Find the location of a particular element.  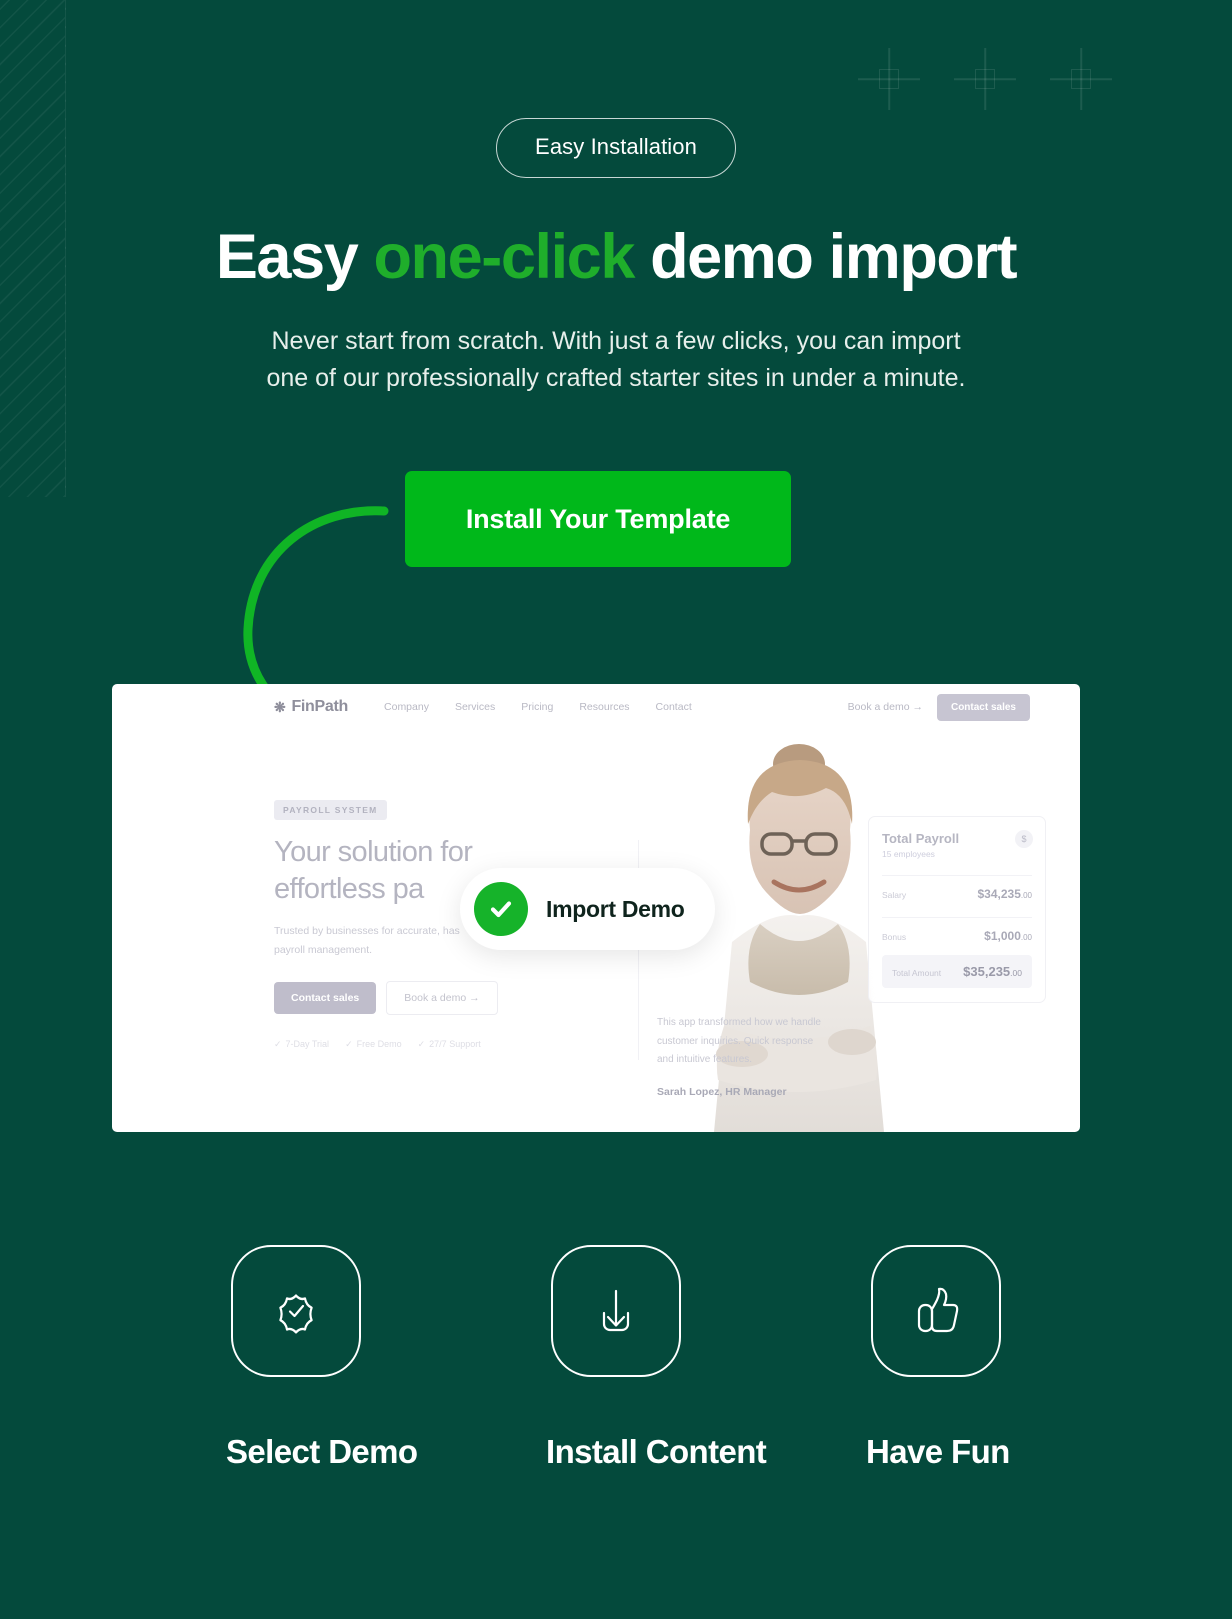

step-label: Install Content is located at coordinates (656, 1451).